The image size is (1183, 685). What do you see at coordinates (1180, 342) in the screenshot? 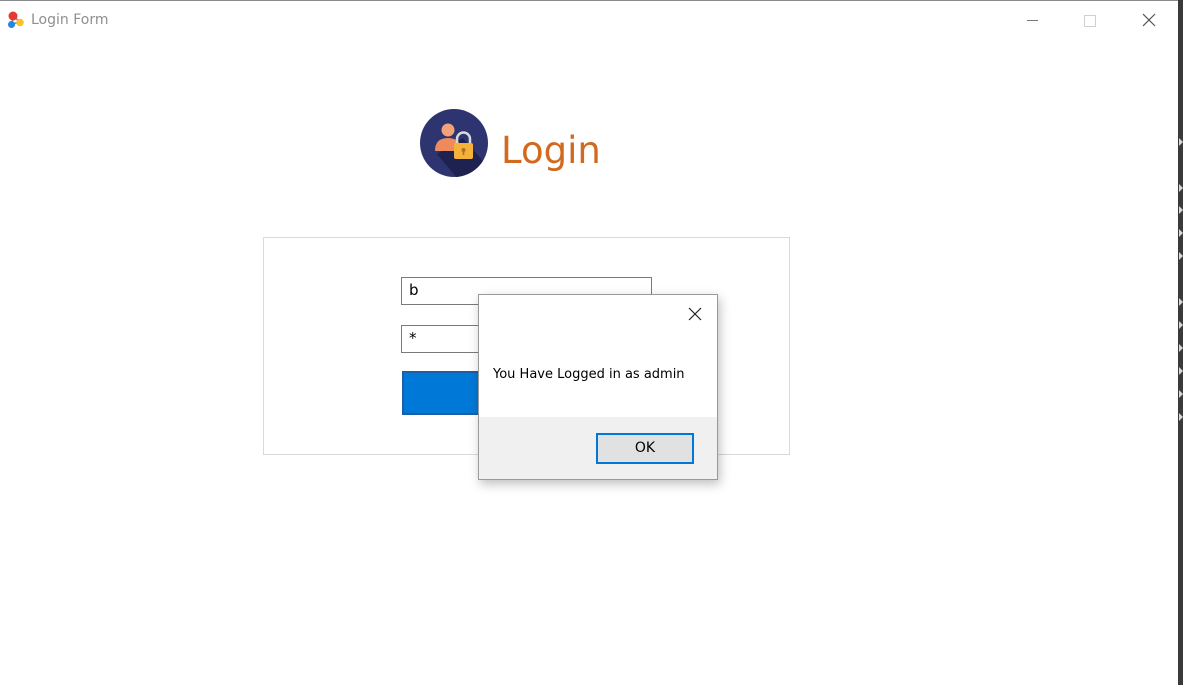
I see `background-window-edge` at bounding box center [1180, 342].